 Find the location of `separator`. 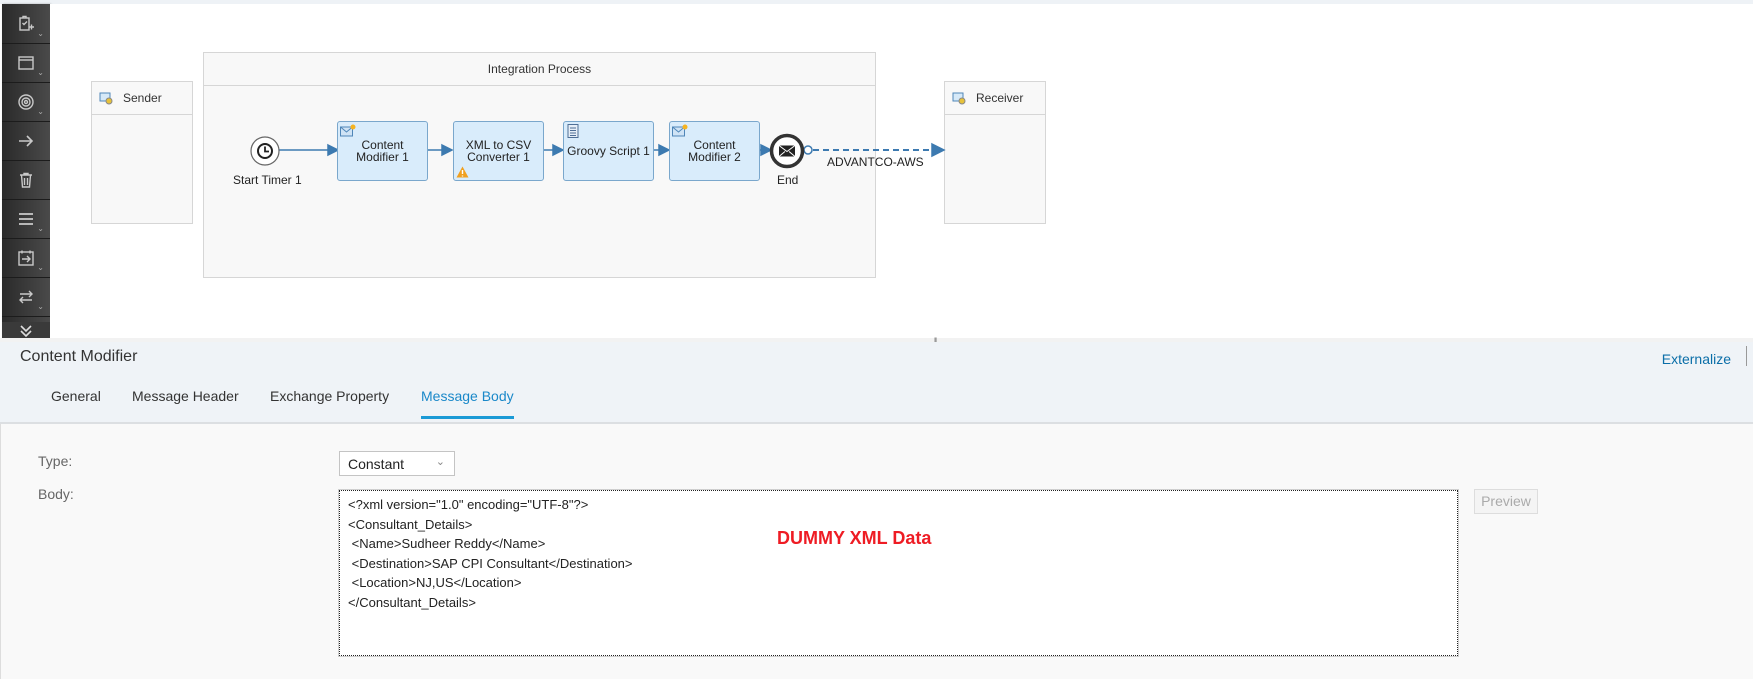

separator is located at coordinates (1746, 356).